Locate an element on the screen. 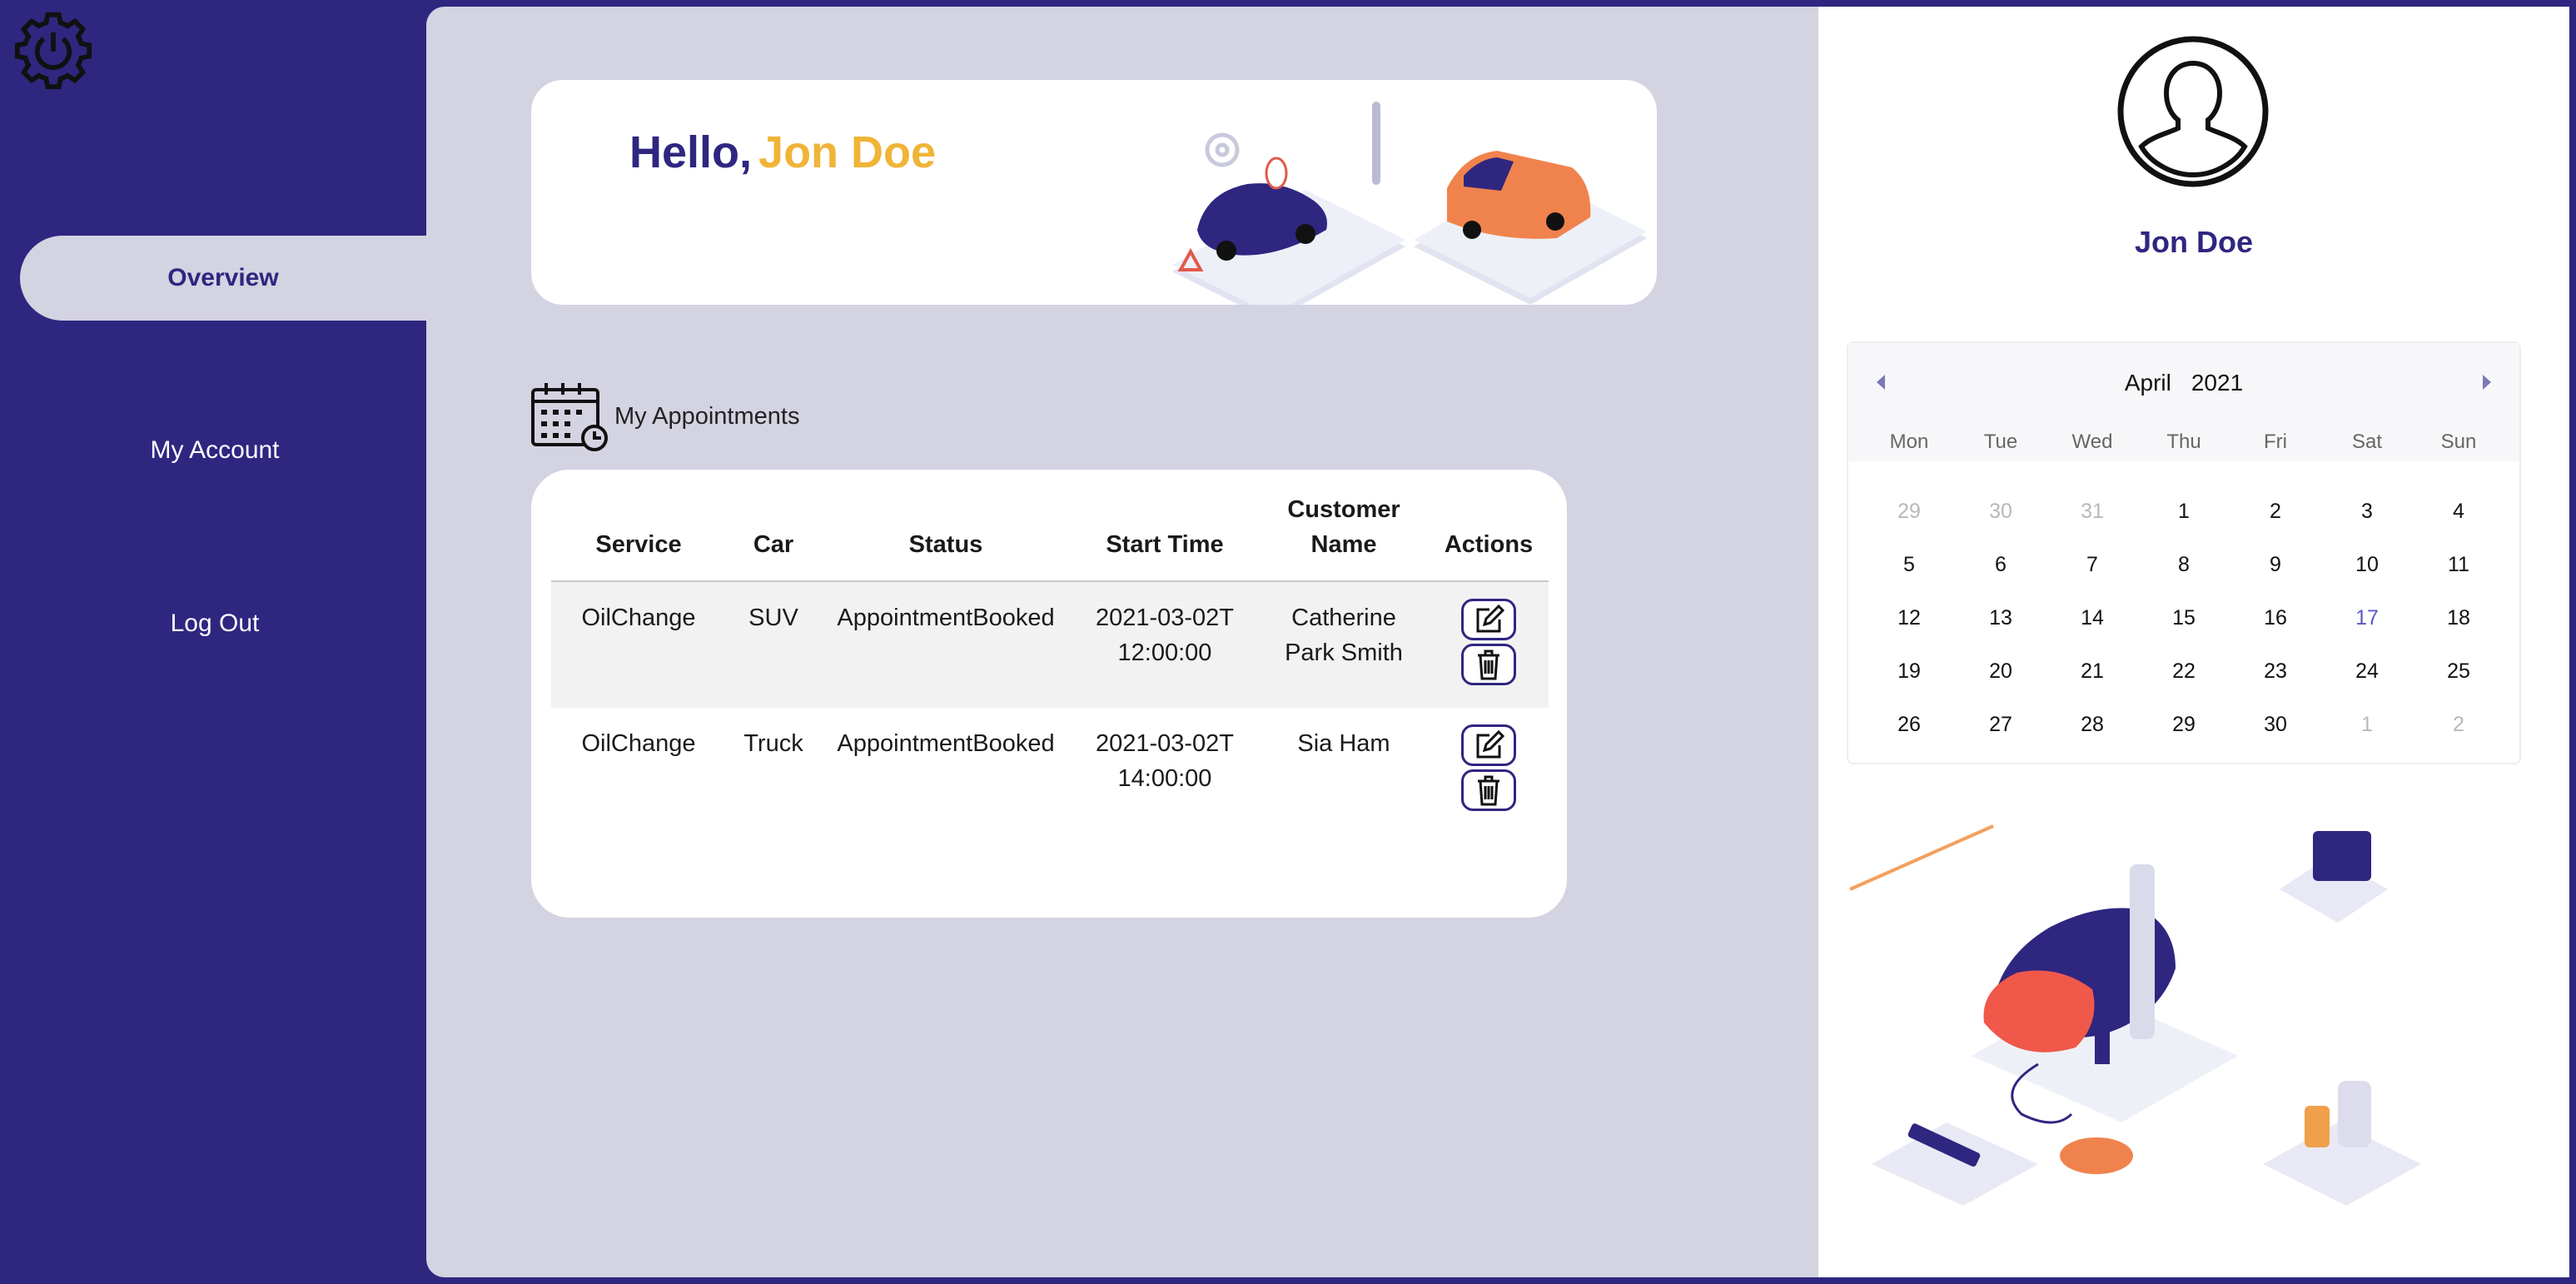 The width and height of the screenshot is (2576, 1284). calendar-day: 22 is located at coordinates (2184, 671).